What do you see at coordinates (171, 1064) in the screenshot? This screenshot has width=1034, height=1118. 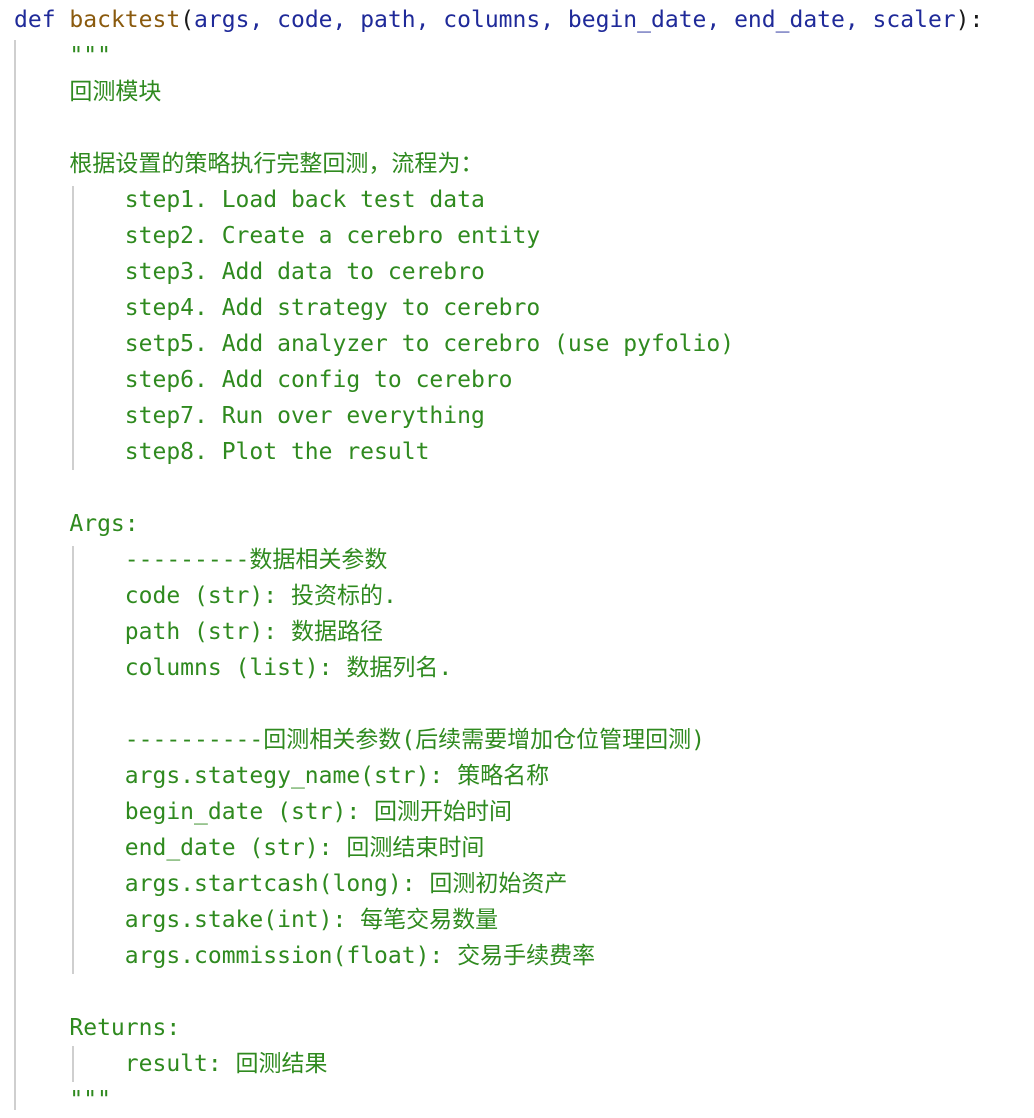 I see `docstring-line: result: 回测结果` at bounding box center [171, 1064].